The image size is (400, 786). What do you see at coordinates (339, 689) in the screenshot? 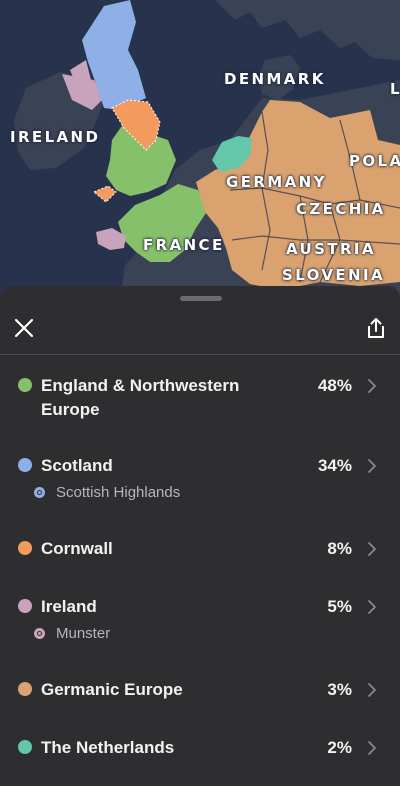
I see `region-percent: 3%` at bounding box center [339, 689].